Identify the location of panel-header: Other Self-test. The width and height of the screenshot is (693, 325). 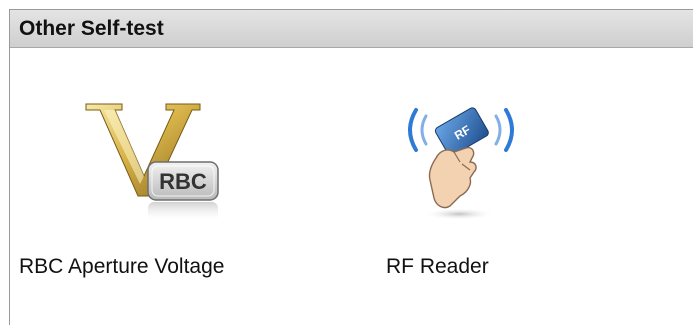
(351, 29).